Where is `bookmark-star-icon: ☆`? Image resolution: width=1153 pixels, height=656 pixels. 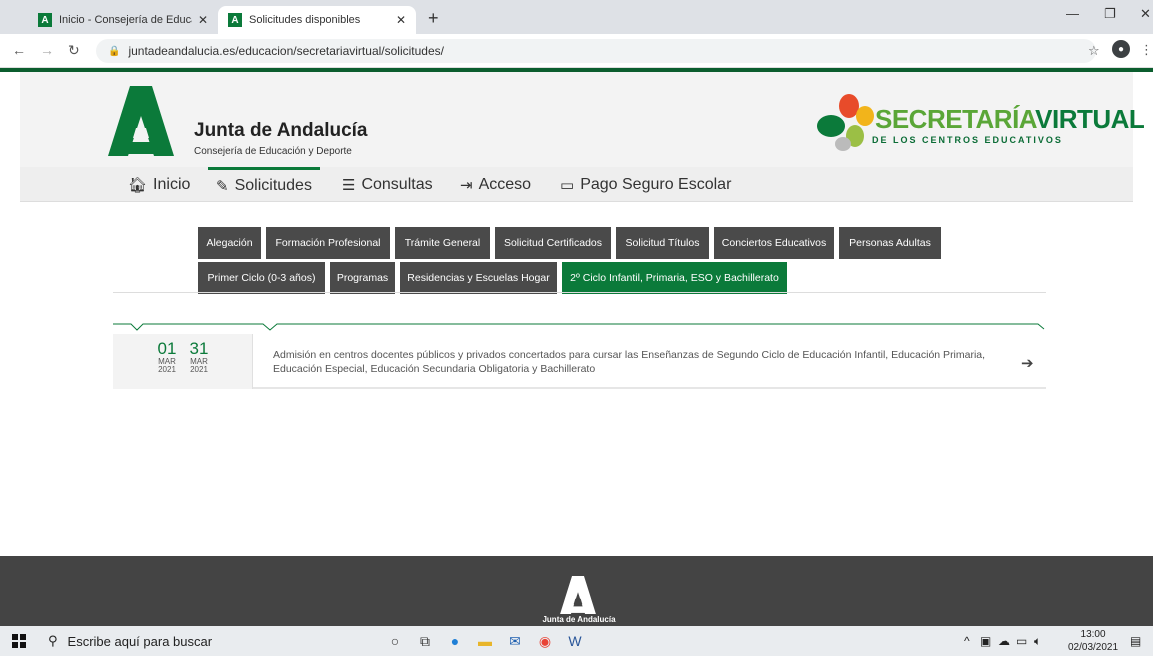 bookmark-star-icon: ☆ is located at coordinates (1094, 51).